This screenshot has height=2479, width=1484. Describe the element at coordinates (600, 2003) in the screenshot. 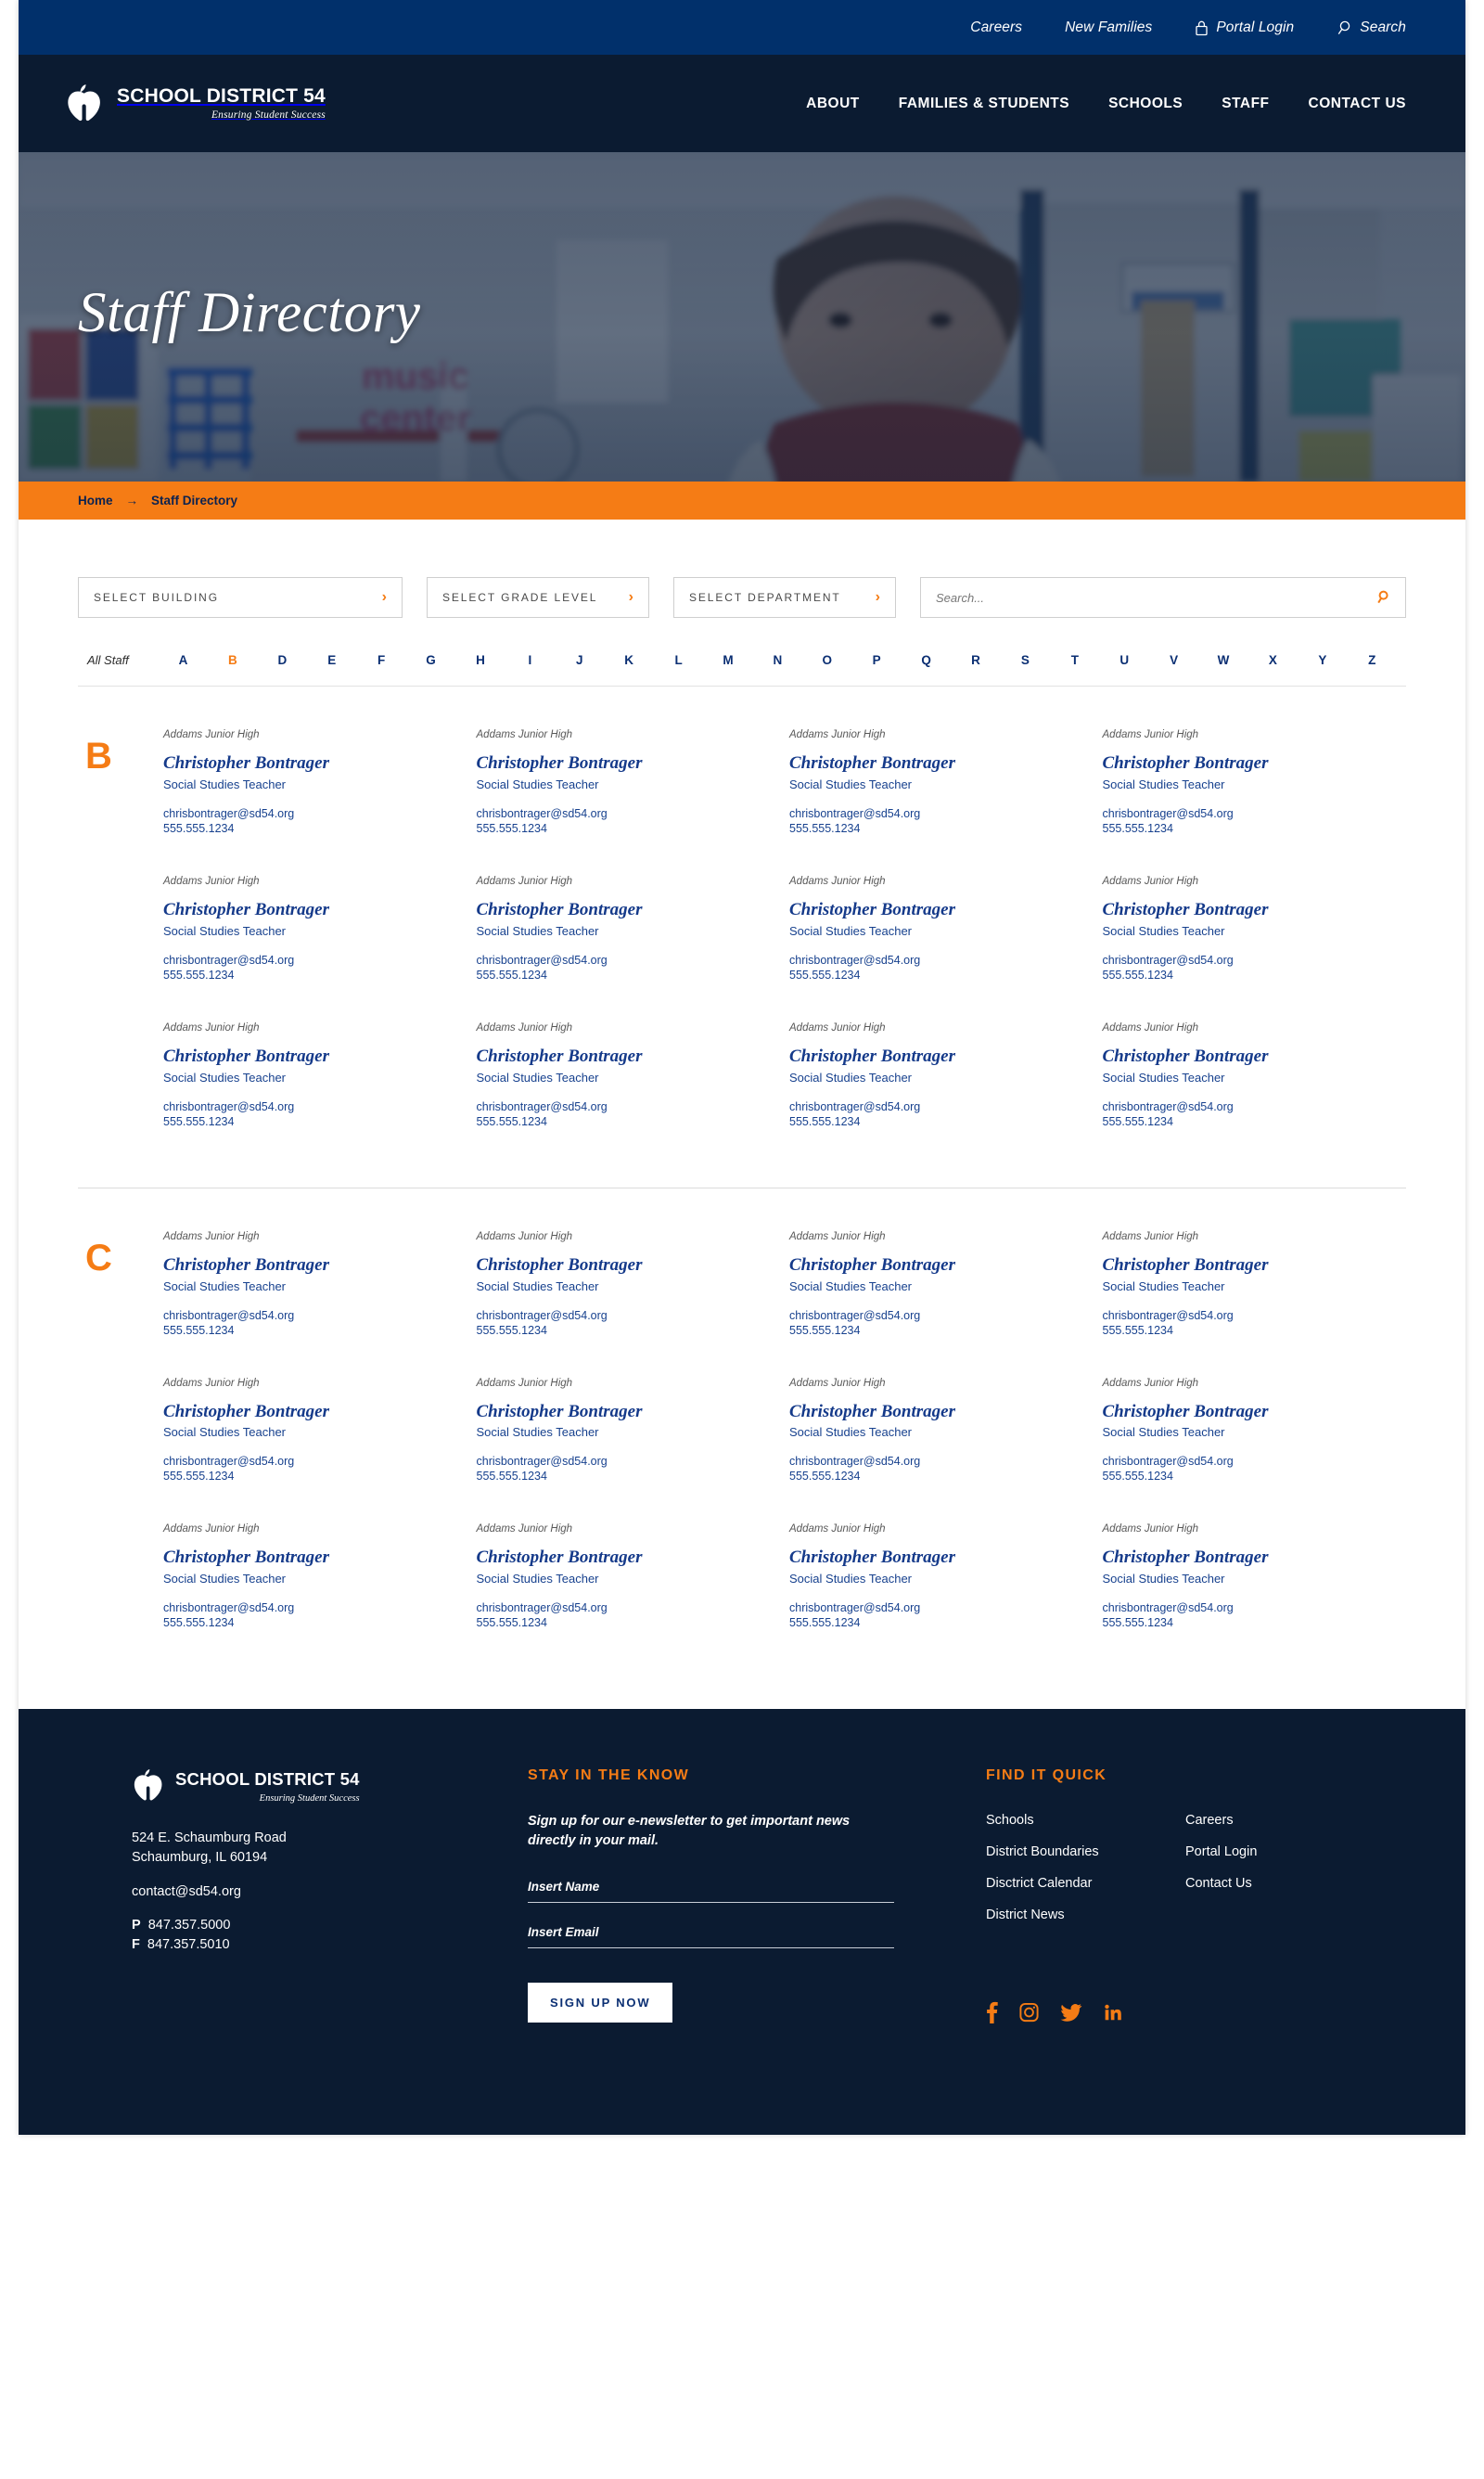

I see `newsletter-signup-button: SIGN UP NOW` at that location.